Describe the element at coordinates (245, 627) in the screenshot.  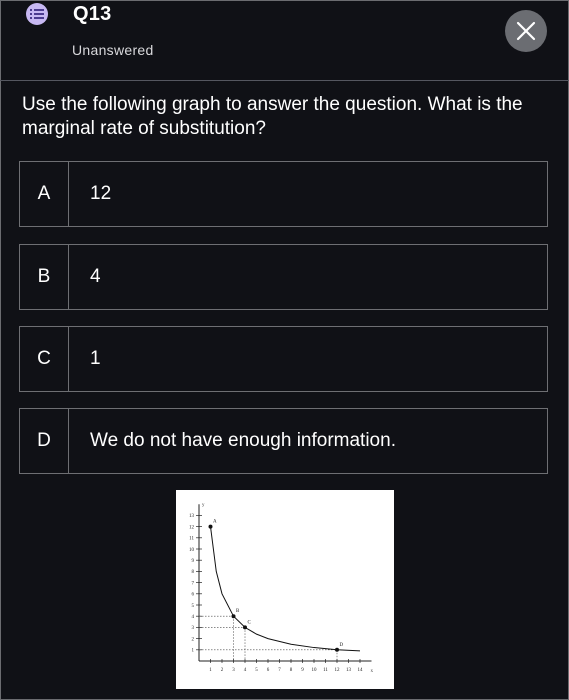
I see `point-c` at that location.